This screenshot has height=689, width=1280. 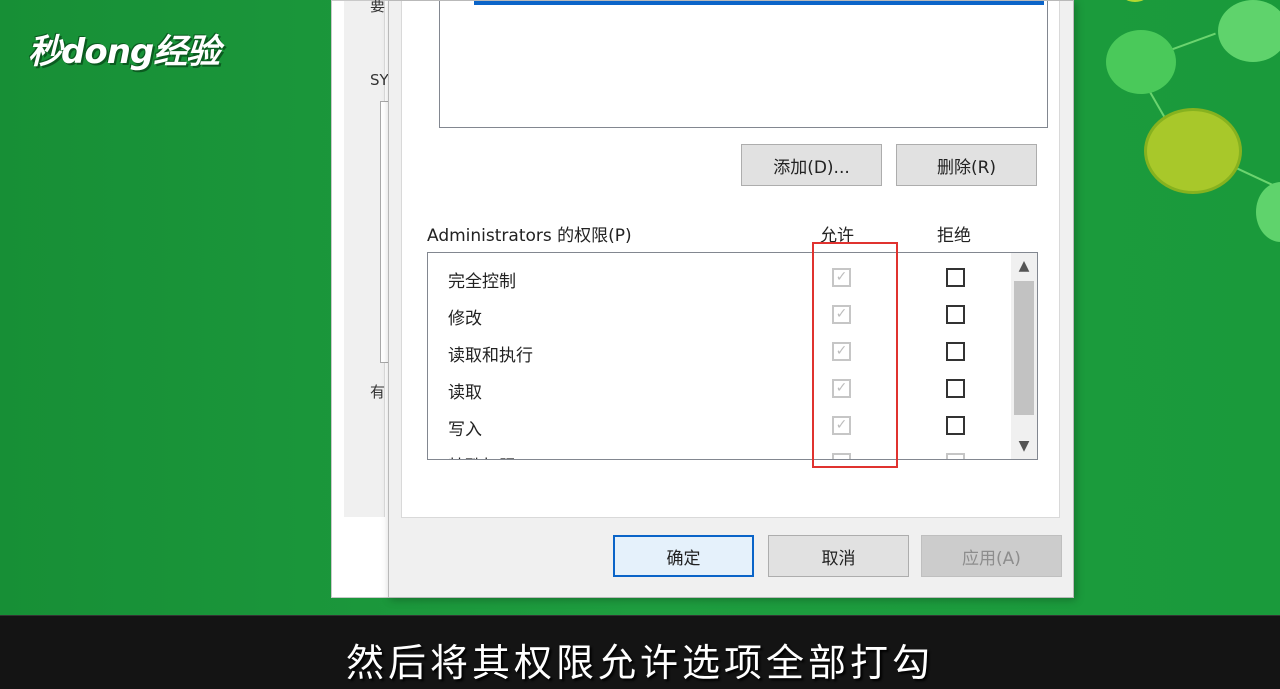 What do you see at coordinates (743, 64) in the screenshot?
I see `group-user-list` at bounding box center [743, 64].